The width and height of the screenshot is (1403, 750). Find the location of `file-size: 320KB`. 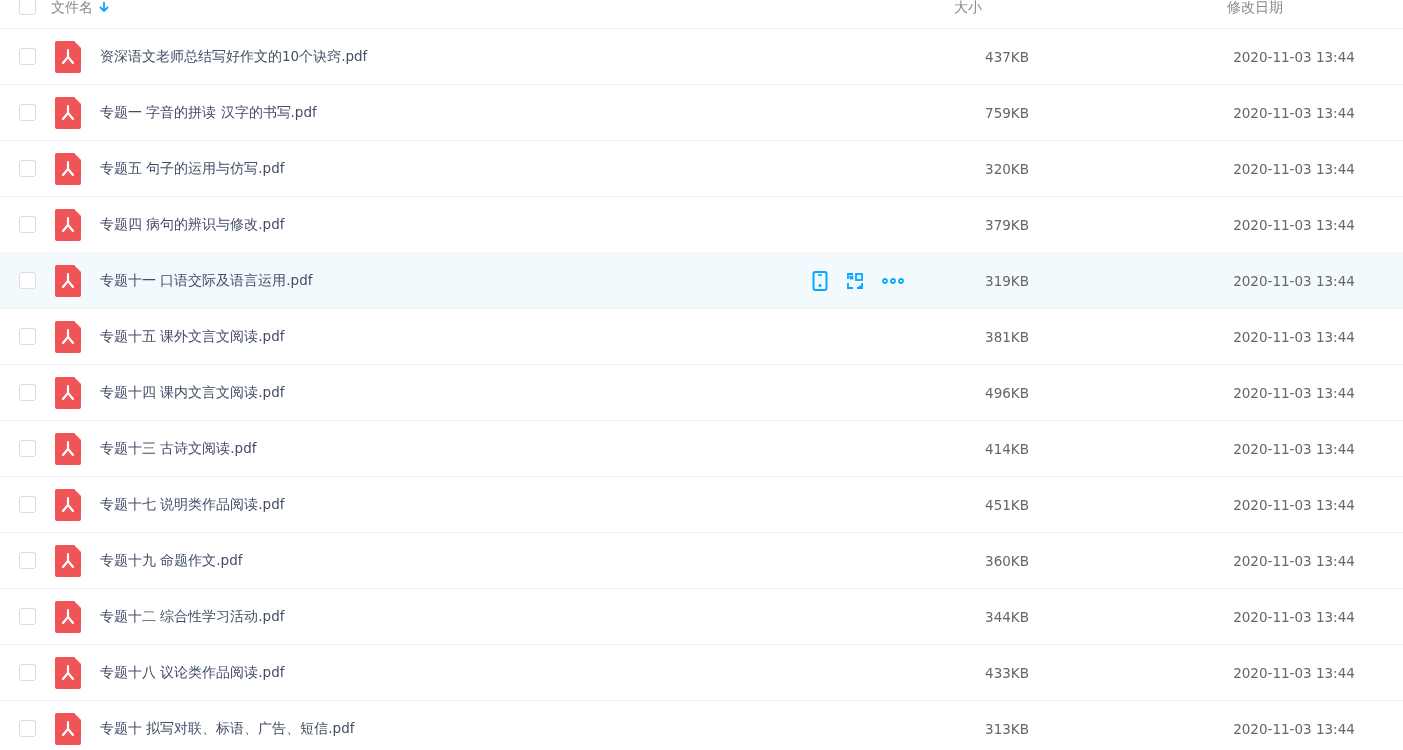

file-size: 320KB is located at coordinates (1007, 168).